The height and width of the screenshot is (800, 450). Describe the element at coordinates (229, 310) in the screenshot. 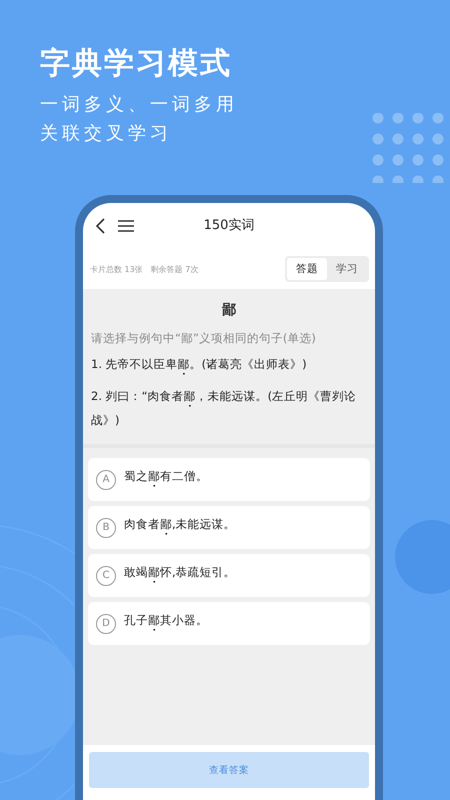

I see `headword: 鄙` at that location.